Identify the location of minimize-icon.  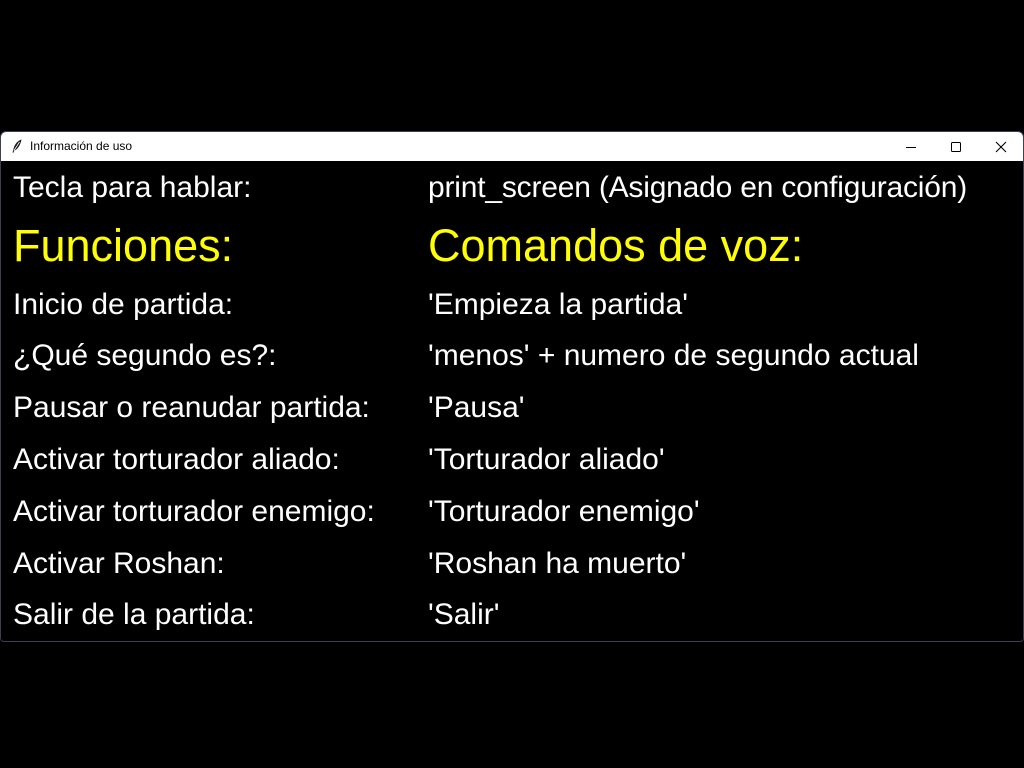
(911, 147).